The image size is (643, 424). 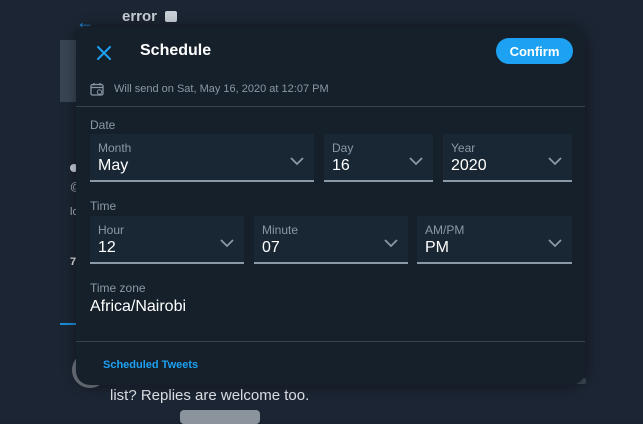 I want to click on month-value: May, so click(x=113, y=165).